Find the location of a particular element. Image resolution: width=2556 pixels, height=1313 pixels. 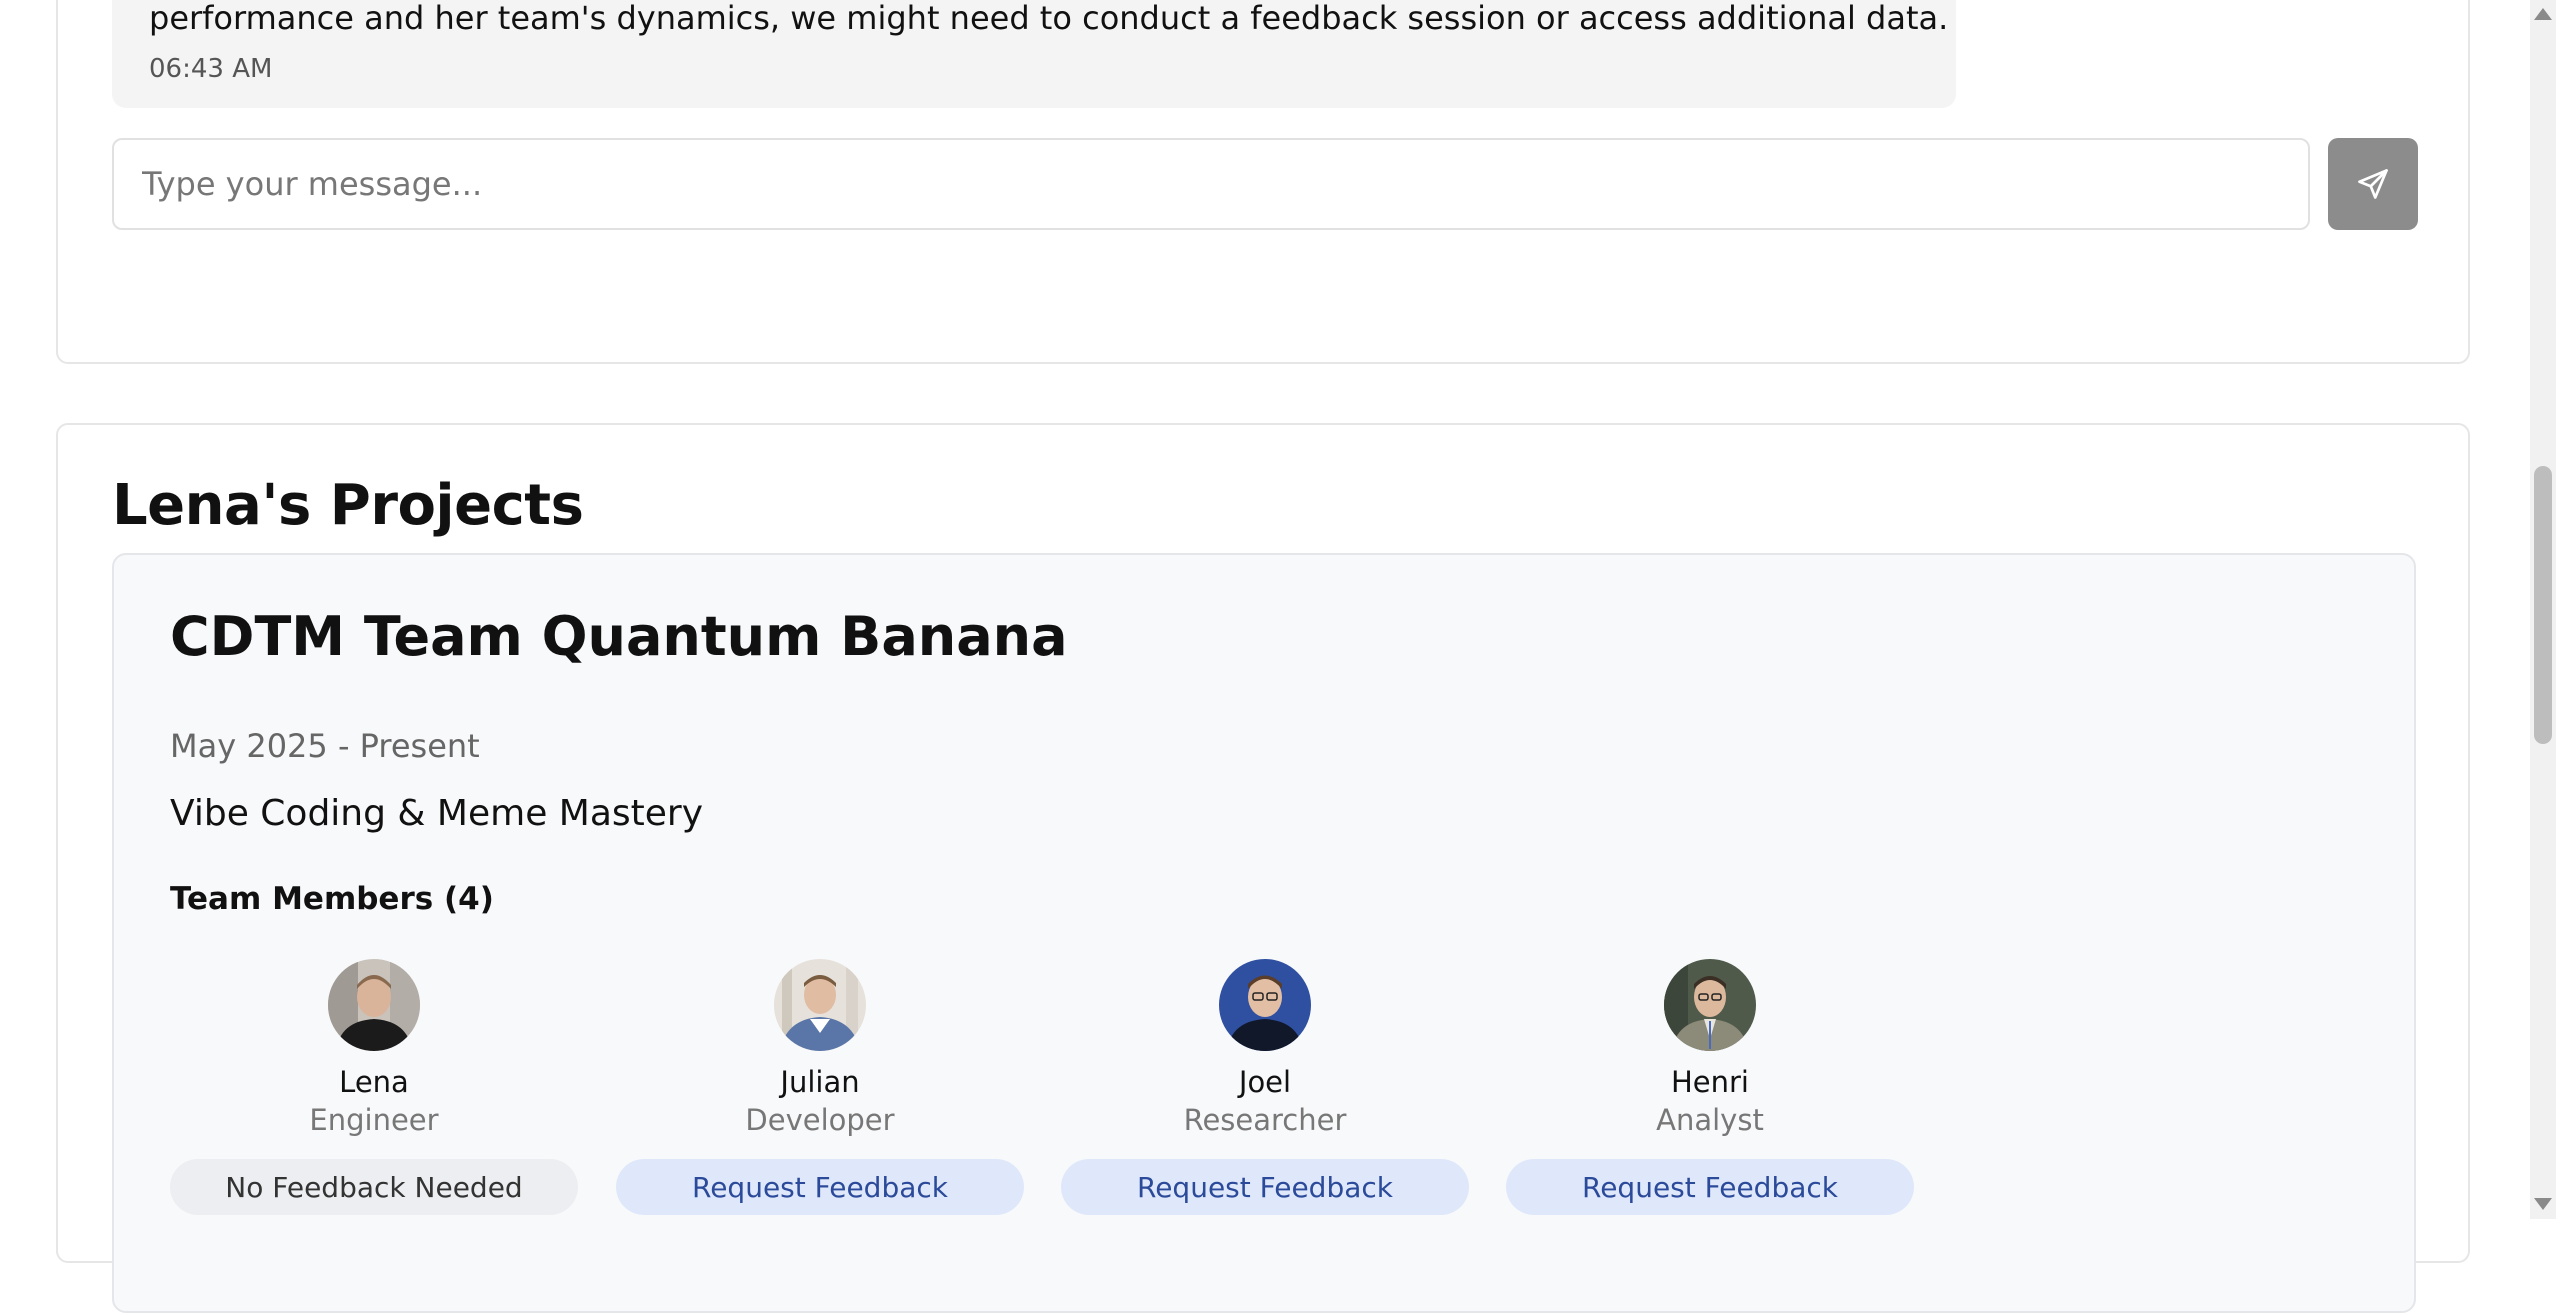

team-member-joel: Joel Researcher Request Feedback is located at coordinates (1265, 1089).